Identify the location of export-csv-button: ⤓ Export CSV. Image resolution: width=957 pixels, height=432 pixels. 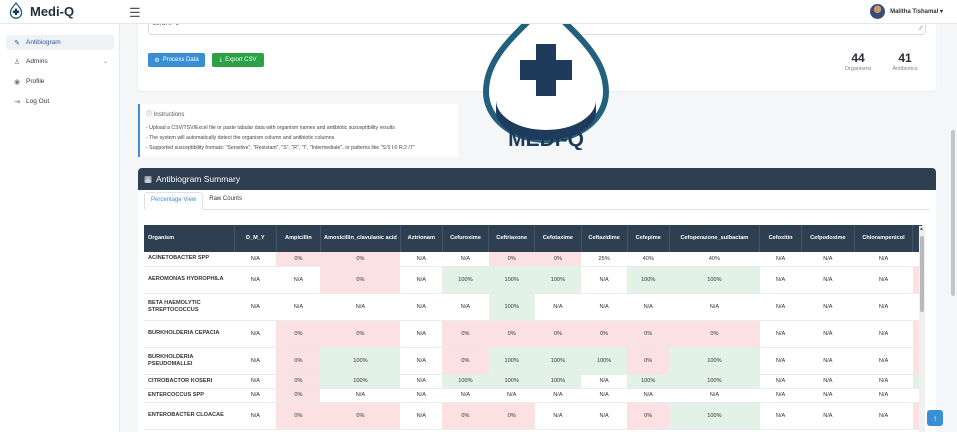
(238, 60).